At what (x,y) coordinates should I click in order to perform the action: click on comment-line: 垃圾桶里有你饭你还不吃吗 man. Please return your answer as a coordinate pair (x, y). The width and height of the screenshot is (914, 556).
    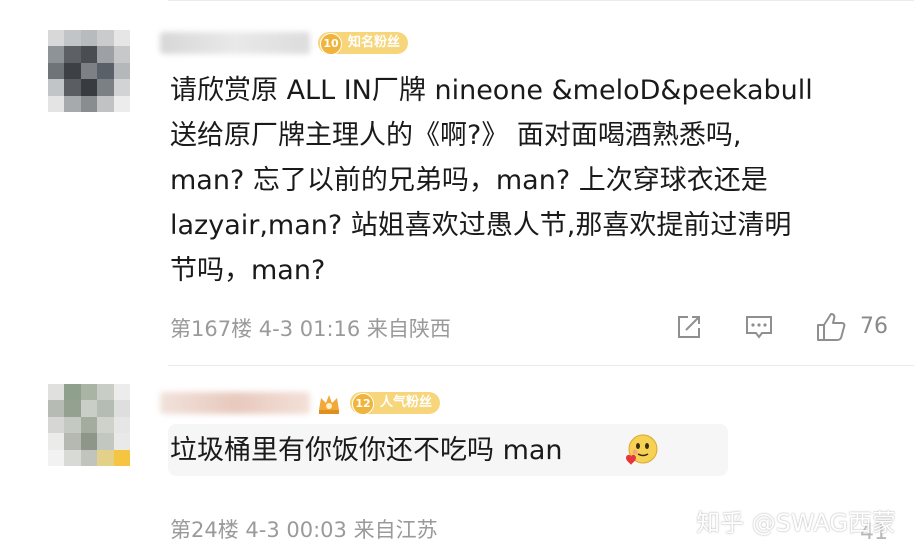
    Looking at the image, I should click on (366, 450).